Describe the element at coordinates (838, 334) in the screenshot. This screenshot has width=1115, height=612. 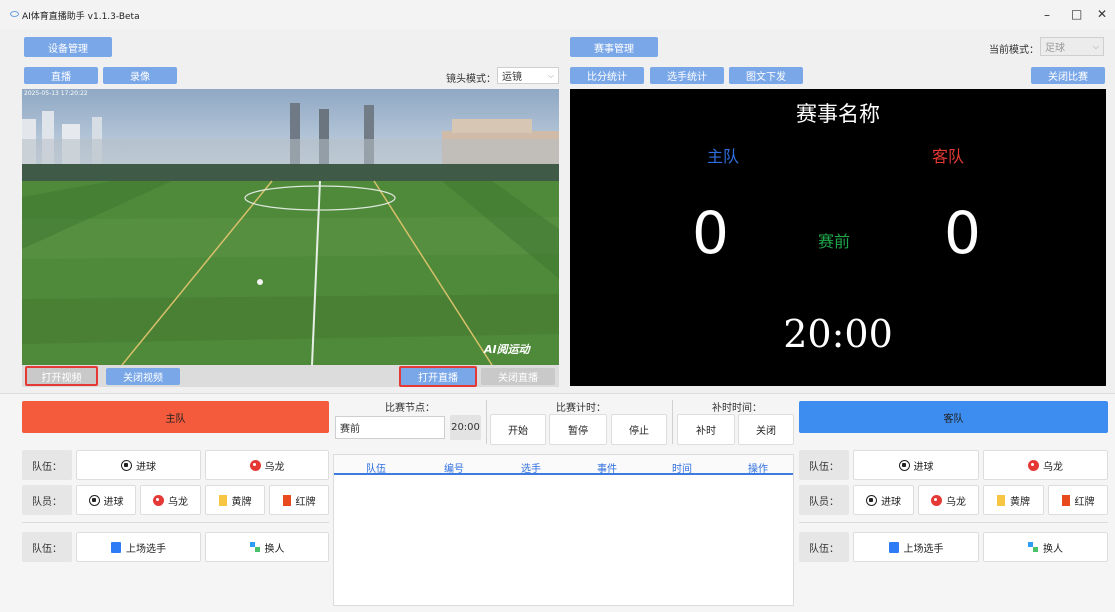
I see `match-clock: 20:00` at that location.